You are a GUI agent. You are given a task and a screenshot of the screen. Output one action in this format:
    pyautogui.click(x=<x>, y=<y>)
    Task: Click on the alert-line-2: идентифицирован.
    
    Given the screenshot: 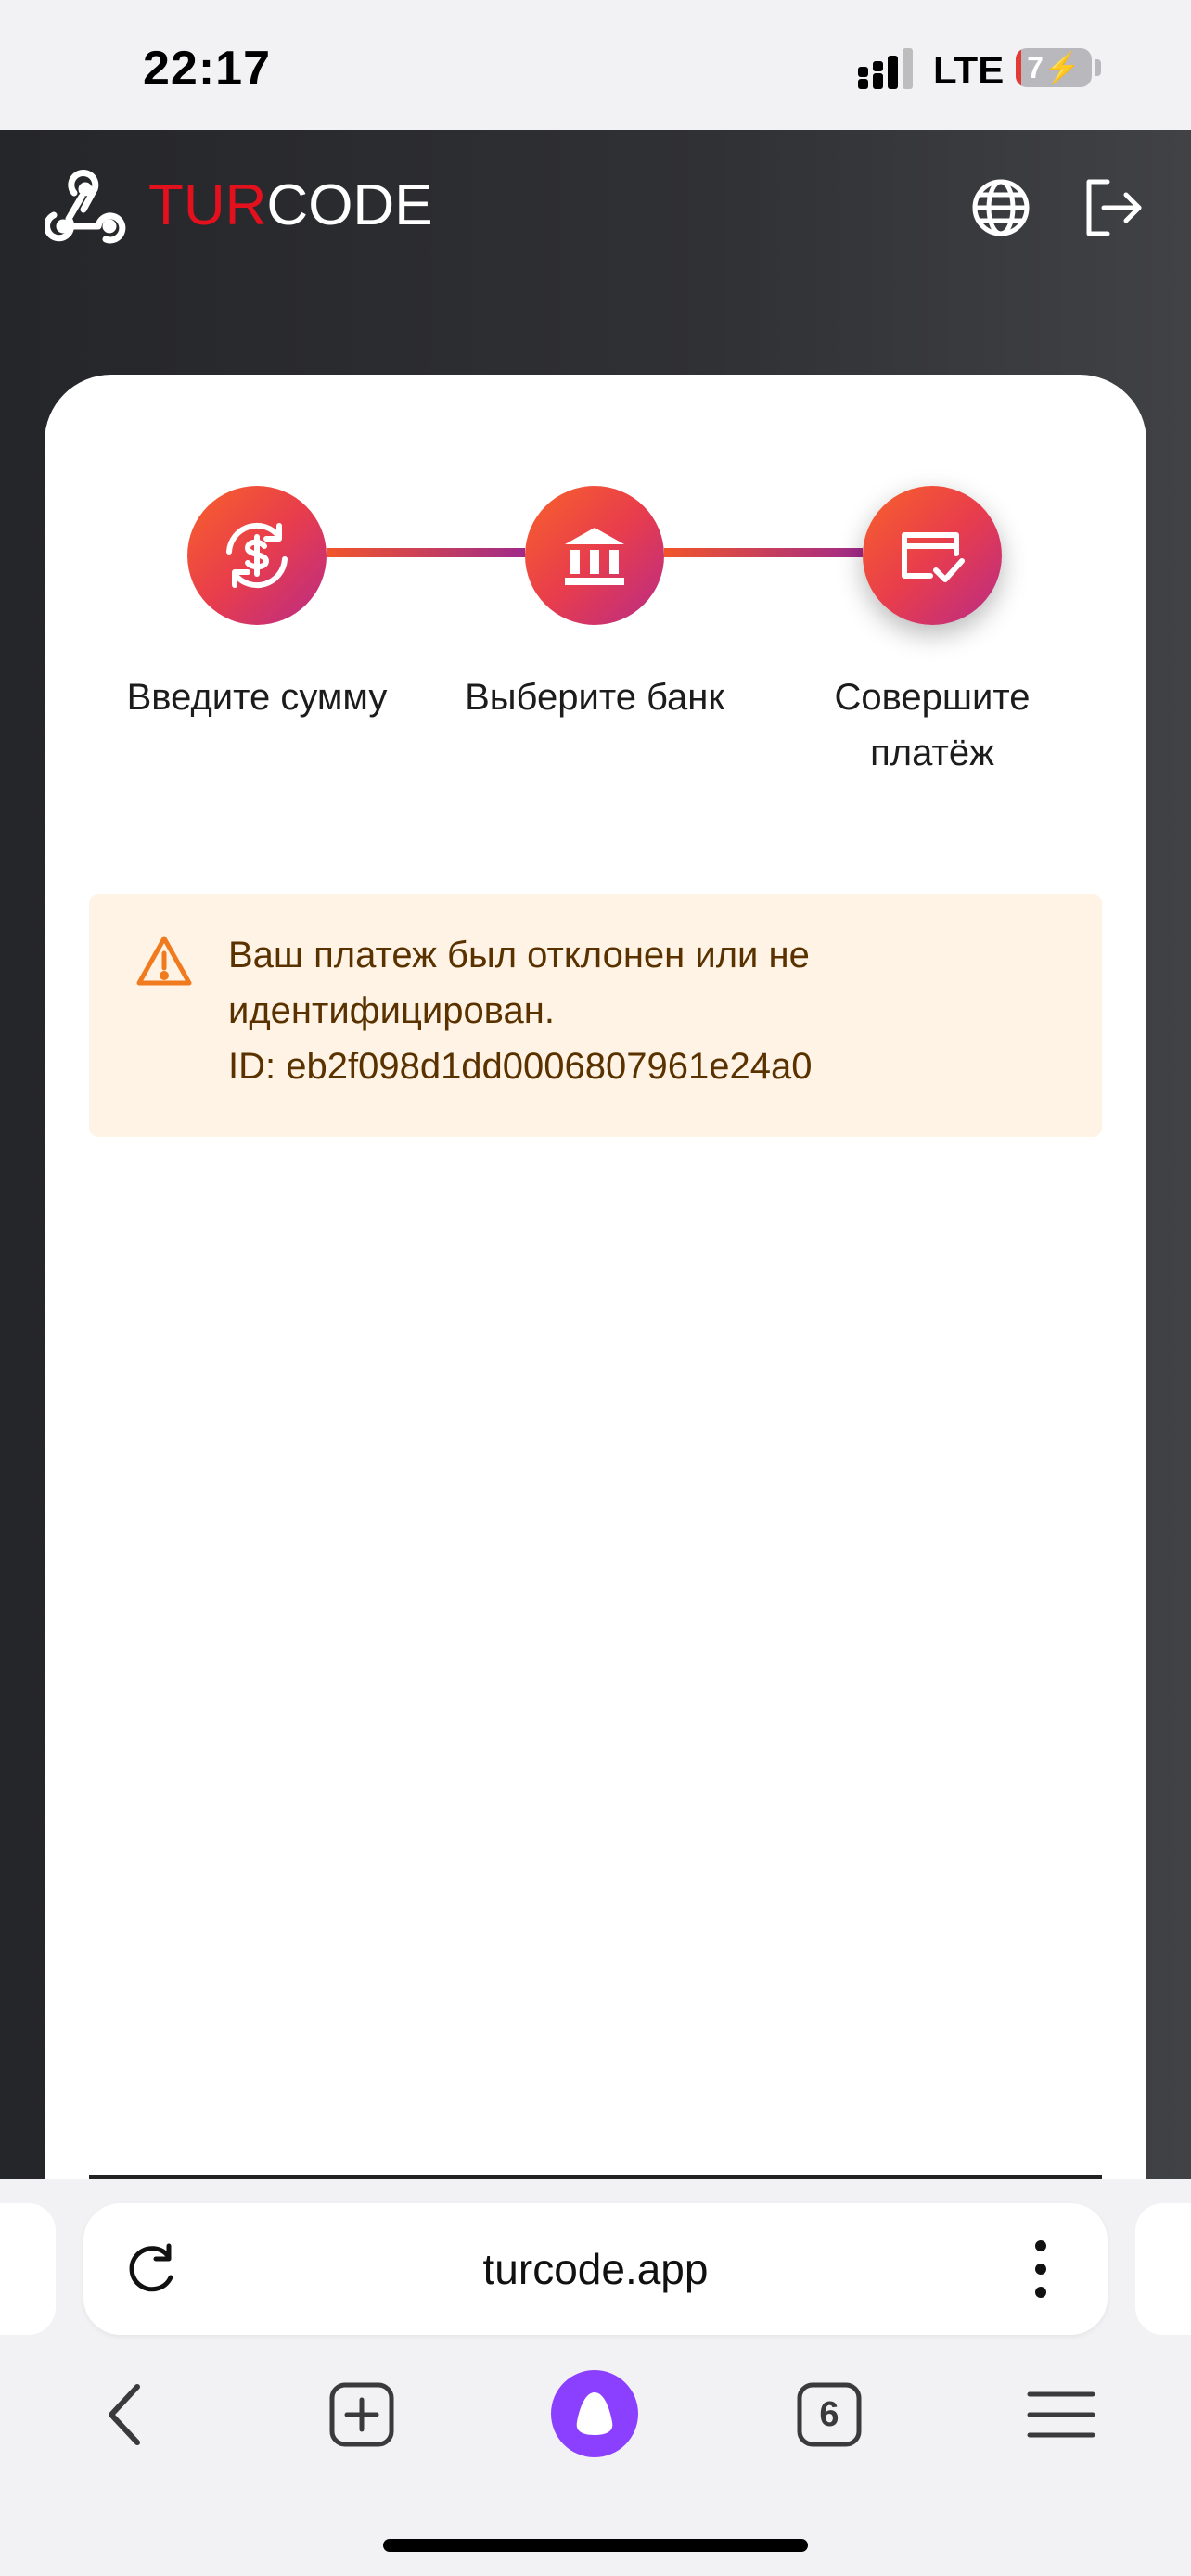 What is the action you would take?
    pyautogui.click(x=391, y=1010)
    